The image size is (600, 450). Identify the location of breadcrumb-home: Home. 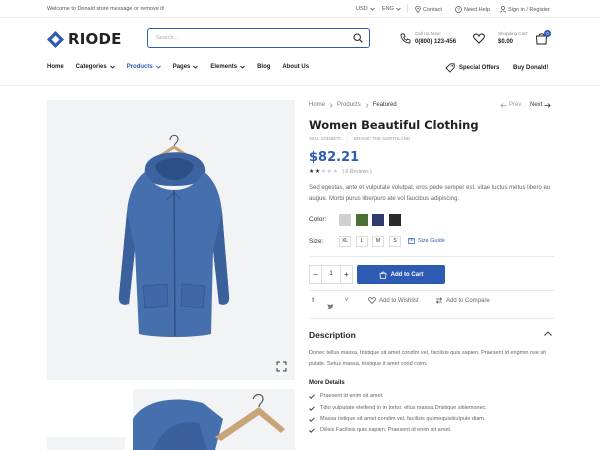
(317, 105).